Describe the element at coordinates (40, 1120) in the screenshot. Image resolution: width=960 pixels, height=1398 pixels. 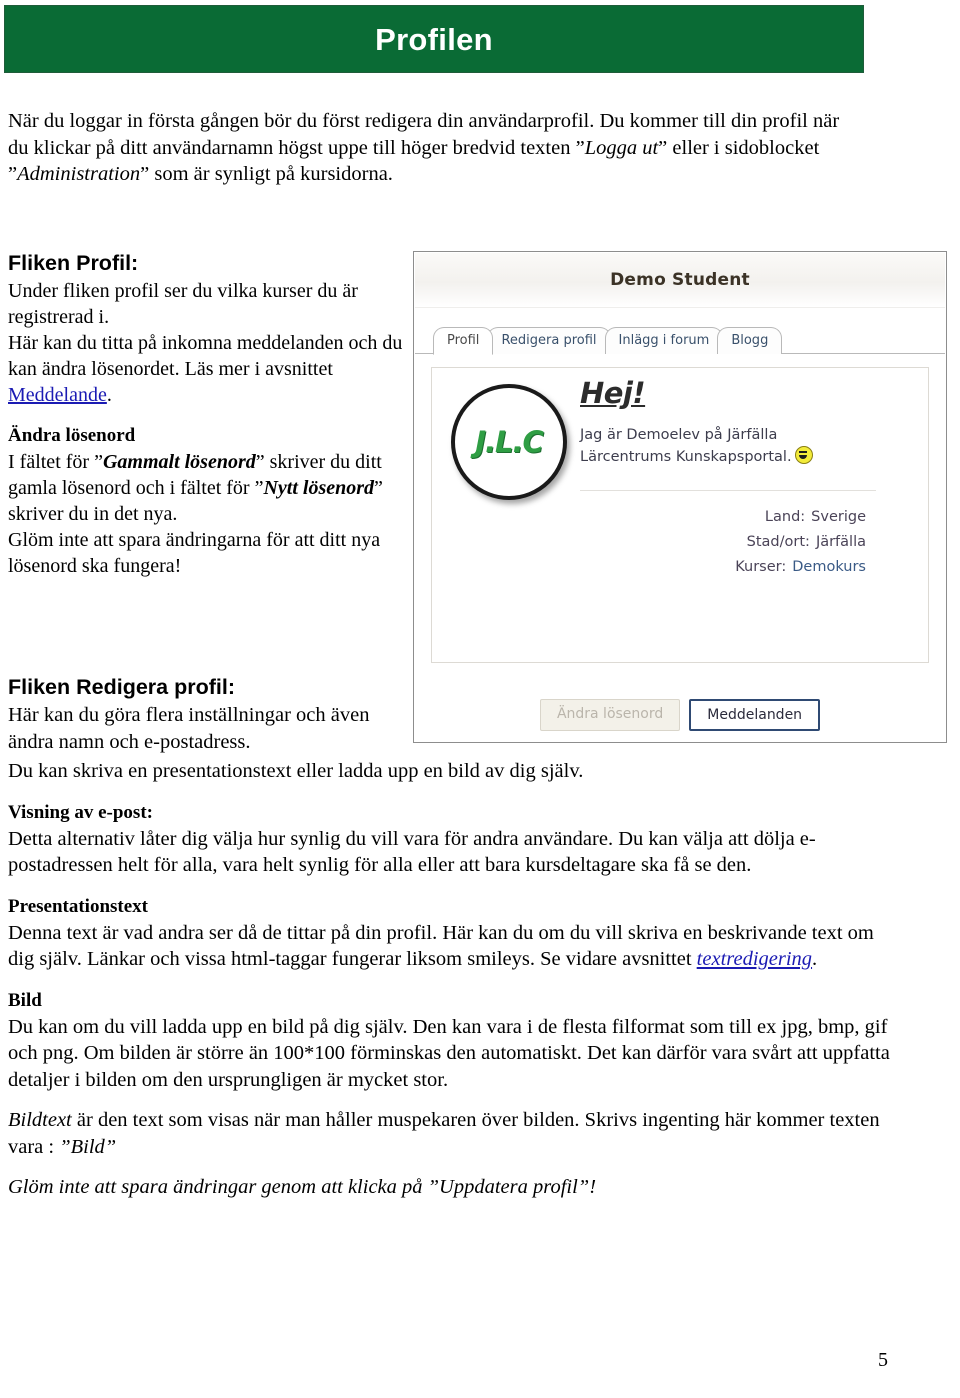
I see `bildtext-italic: Bildtext` at that location.